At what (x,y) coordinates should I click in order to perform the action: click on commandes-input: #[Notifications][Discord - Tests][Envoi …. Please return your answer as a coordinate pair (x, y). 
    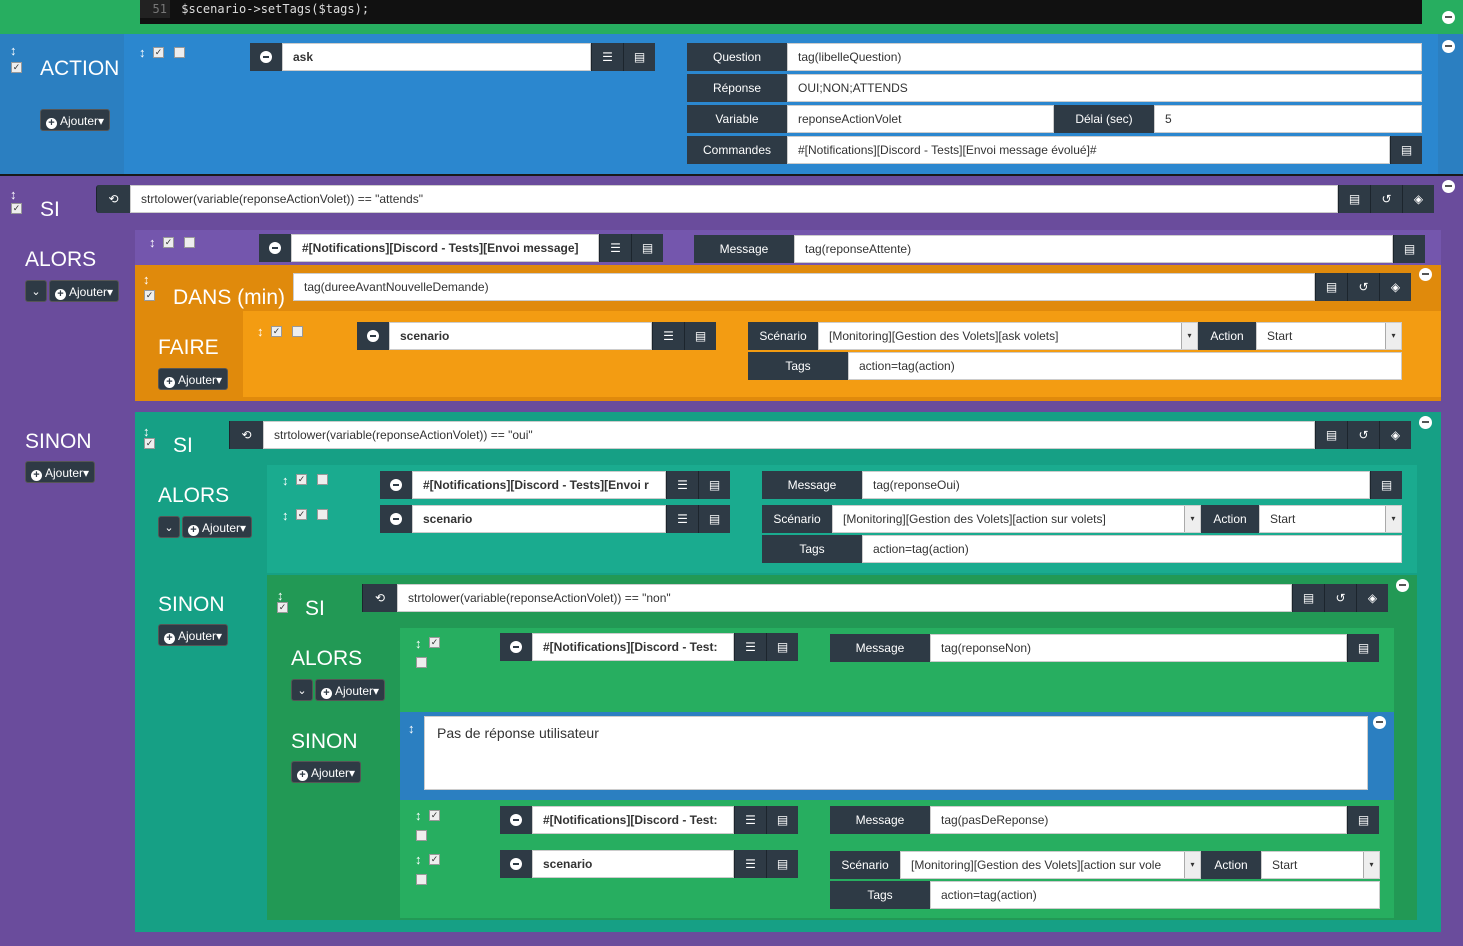
    Looking at the image, I should click on (1088, 150).